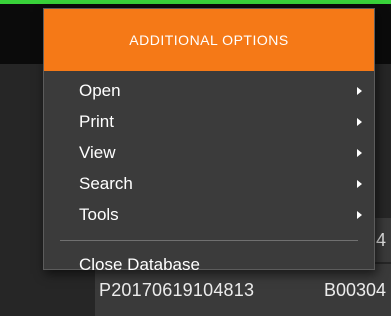 The height and width of the screenshot is (316, 391). What do you see at coordinates (96, 121) in the screenshot?
I see `menu-item-label: Print` at bounding box center [96, 121].